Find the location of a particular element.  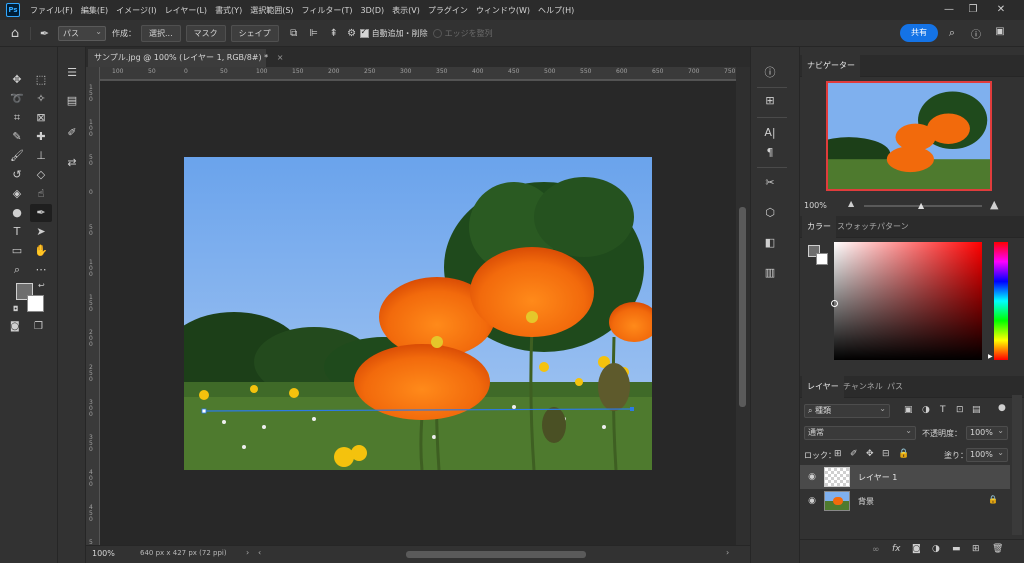

info-icon: ⓘ is located at coordinates (770, 73).